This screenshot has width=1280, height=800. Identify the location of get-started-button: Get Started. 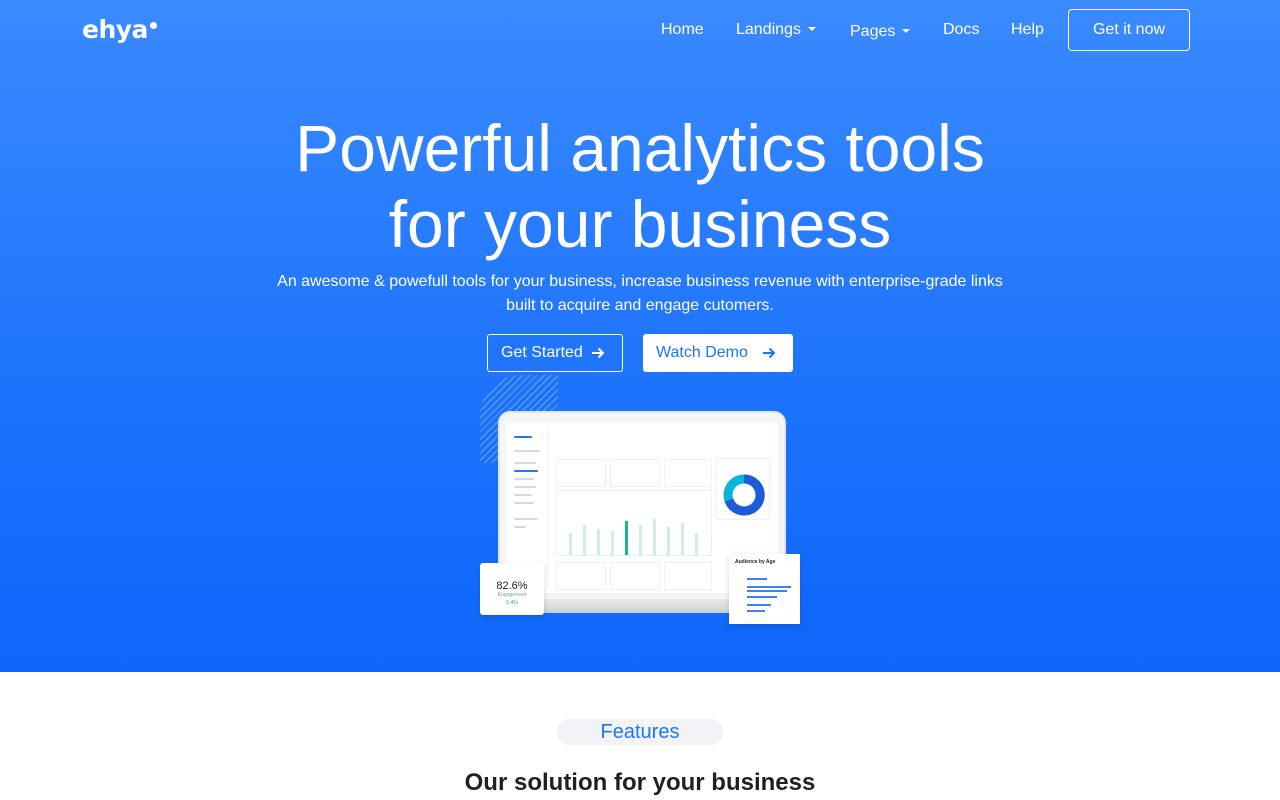
(555, 353).